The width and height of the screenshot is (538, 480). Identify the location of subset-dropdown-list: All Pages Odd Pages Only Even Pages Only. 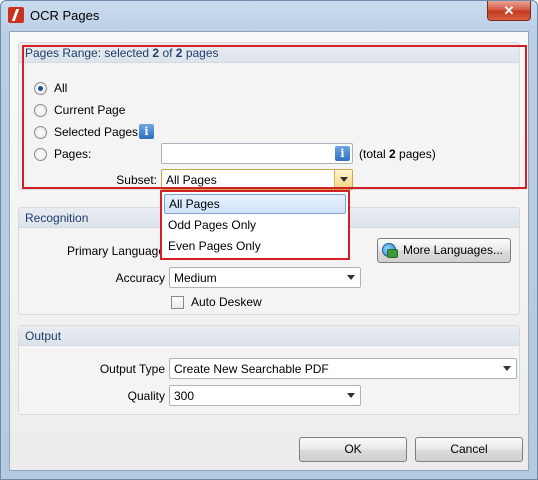
(255, 225).